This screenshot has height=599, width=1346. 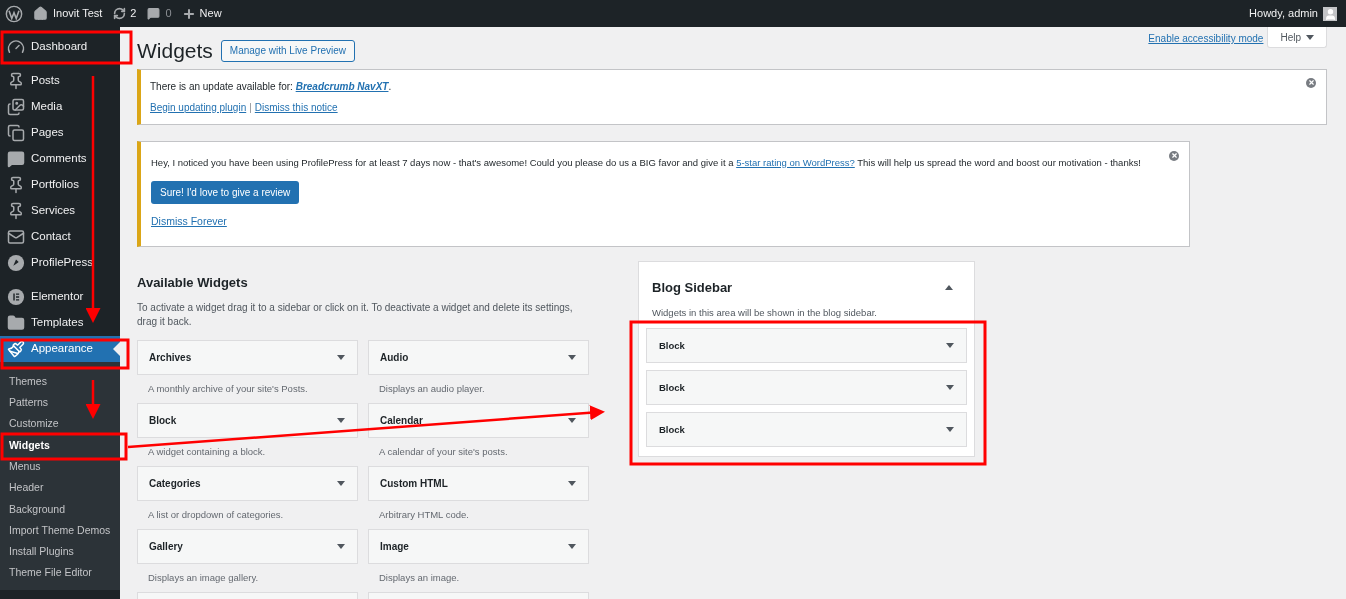 What do you see at coordinates (401, 421) in the screenshot?
I see `widget-title: Calendar` at bounding box center [401, 421].